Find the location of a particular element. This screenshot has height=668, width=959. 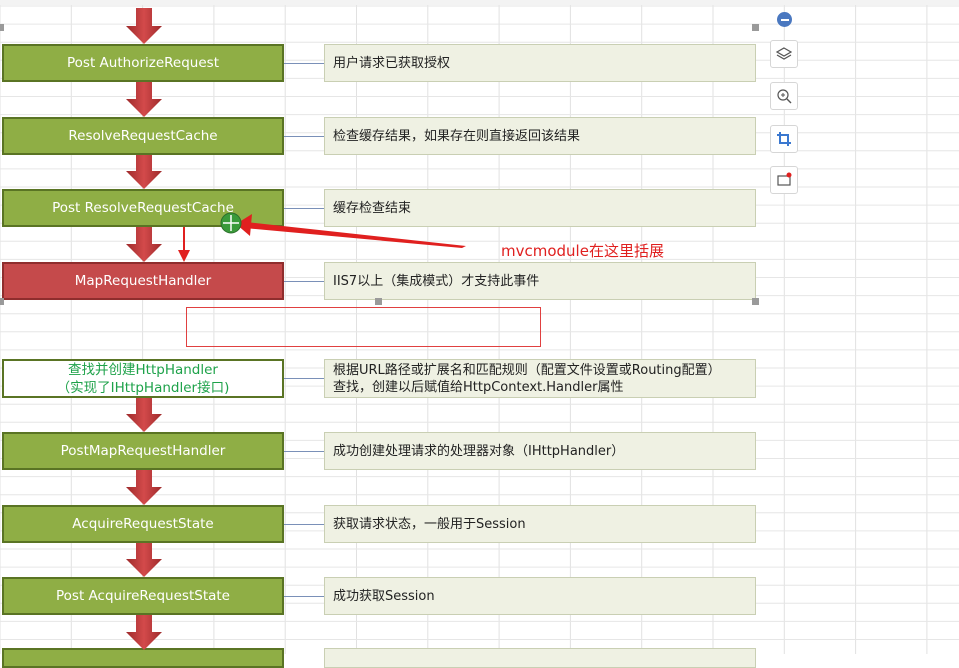

crop-icon is located at coordinates (784, 139).